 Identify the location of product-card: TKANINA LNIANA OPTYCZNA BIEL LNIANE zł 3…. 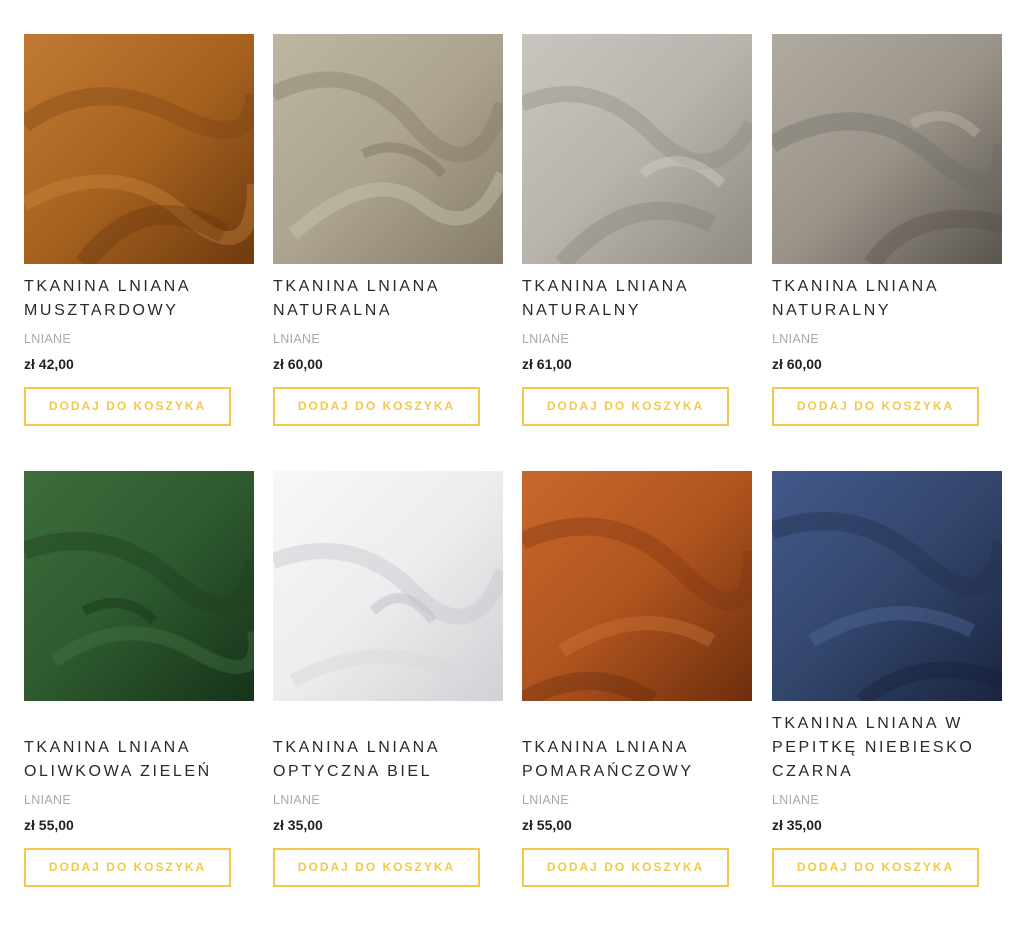
(388, 679).